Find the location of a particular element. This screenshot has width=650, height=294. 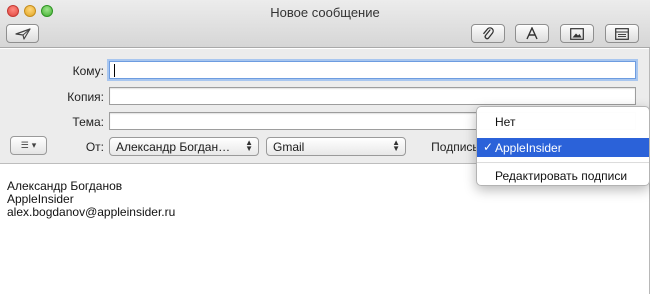

window-title: Новое сообщение is located at coordinates (325, 12).